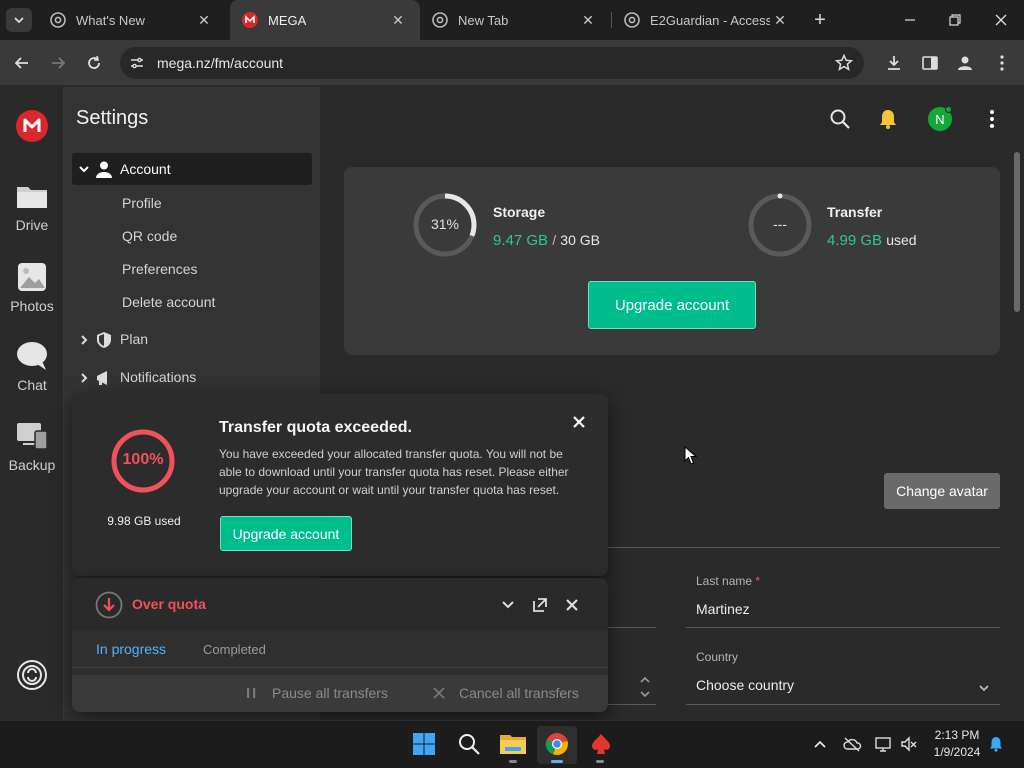 Image resolution: width=1024 pixels, height=768 pixels. I want to click on forward-button, so click(58, 63).